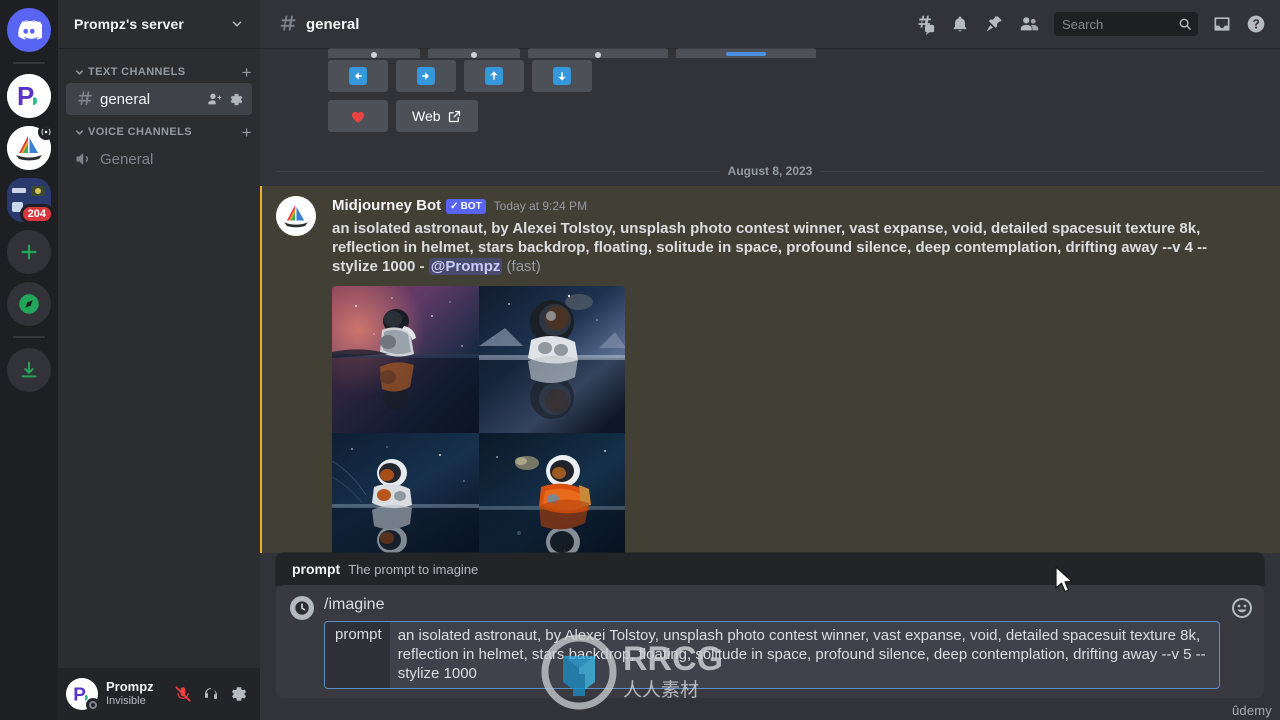  Describe the element at coordinates (126, 701) in the screenshot. I see `user-status: Invisible` at that location.